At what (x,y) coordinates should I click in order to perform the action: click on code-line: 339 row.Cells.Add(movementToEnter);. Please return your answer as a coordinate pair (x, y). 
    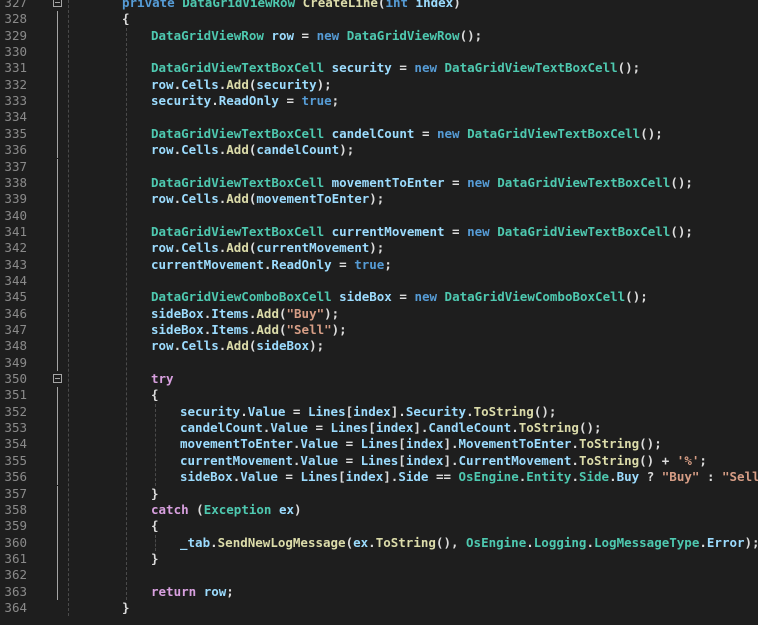
    Looking at the image, I should click on (379, 199).